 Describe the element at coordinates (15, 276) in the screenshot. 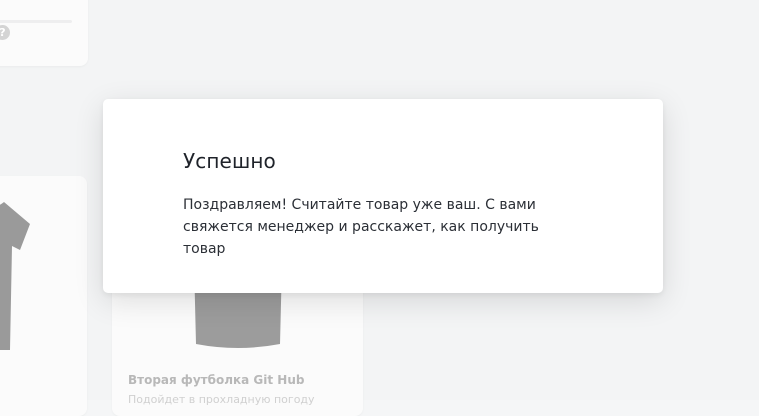

I see `tshirt-image` at that location.